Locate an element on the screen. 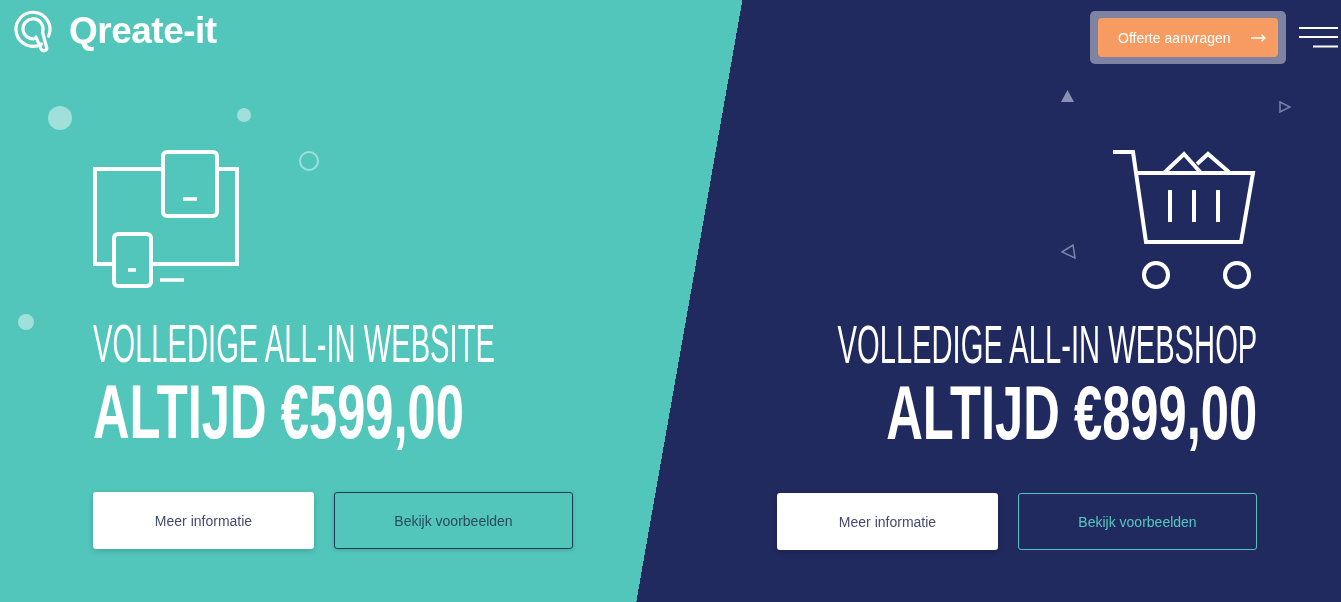  offer-title: VOLLEDIGE ALL-IN WEBSHOP is located at coordinates (1047, 344).